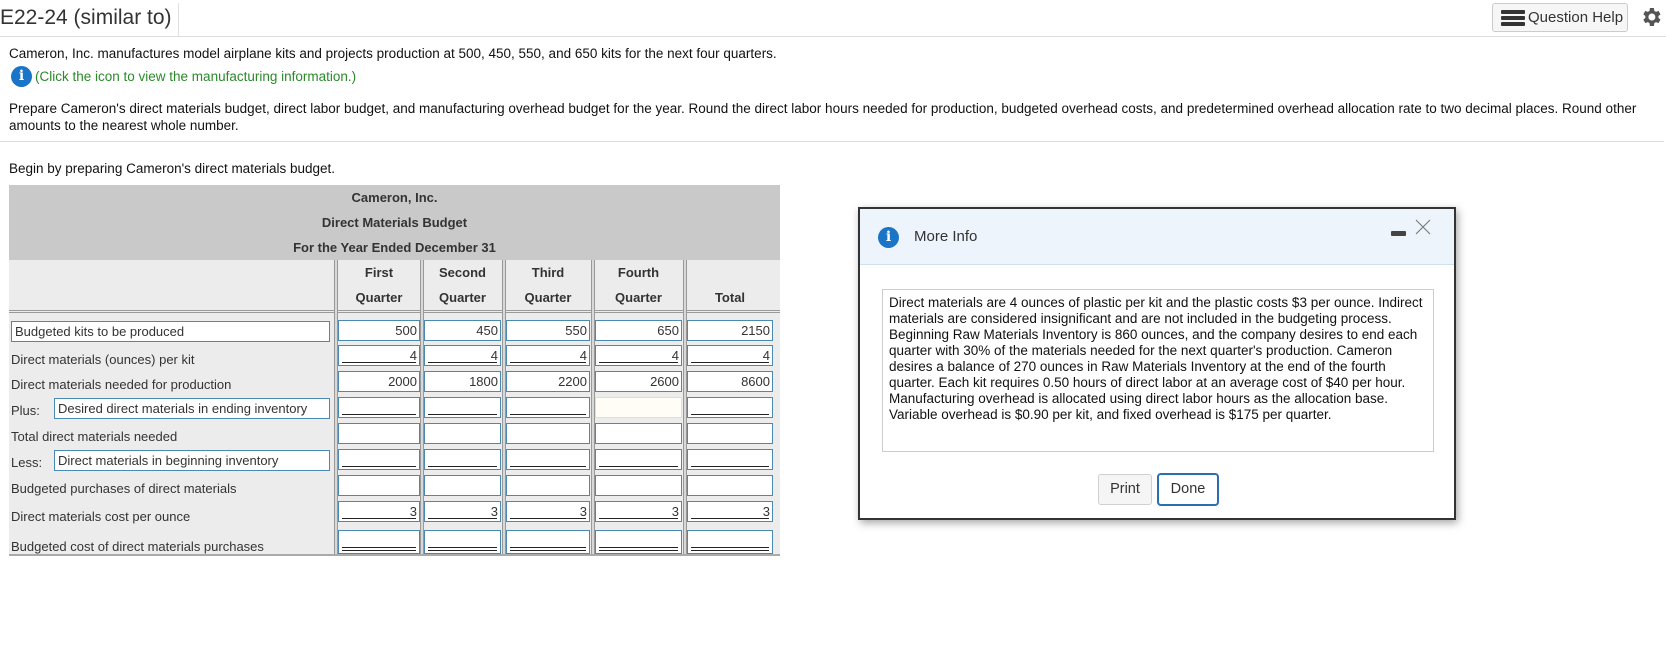 The width and height of the screenshot is (1666, 645). What do you see at coordinates (394, 247) in the screenshot?
I see `budget-period: For the Year Ended December 31` at bounding box center [394, 247].